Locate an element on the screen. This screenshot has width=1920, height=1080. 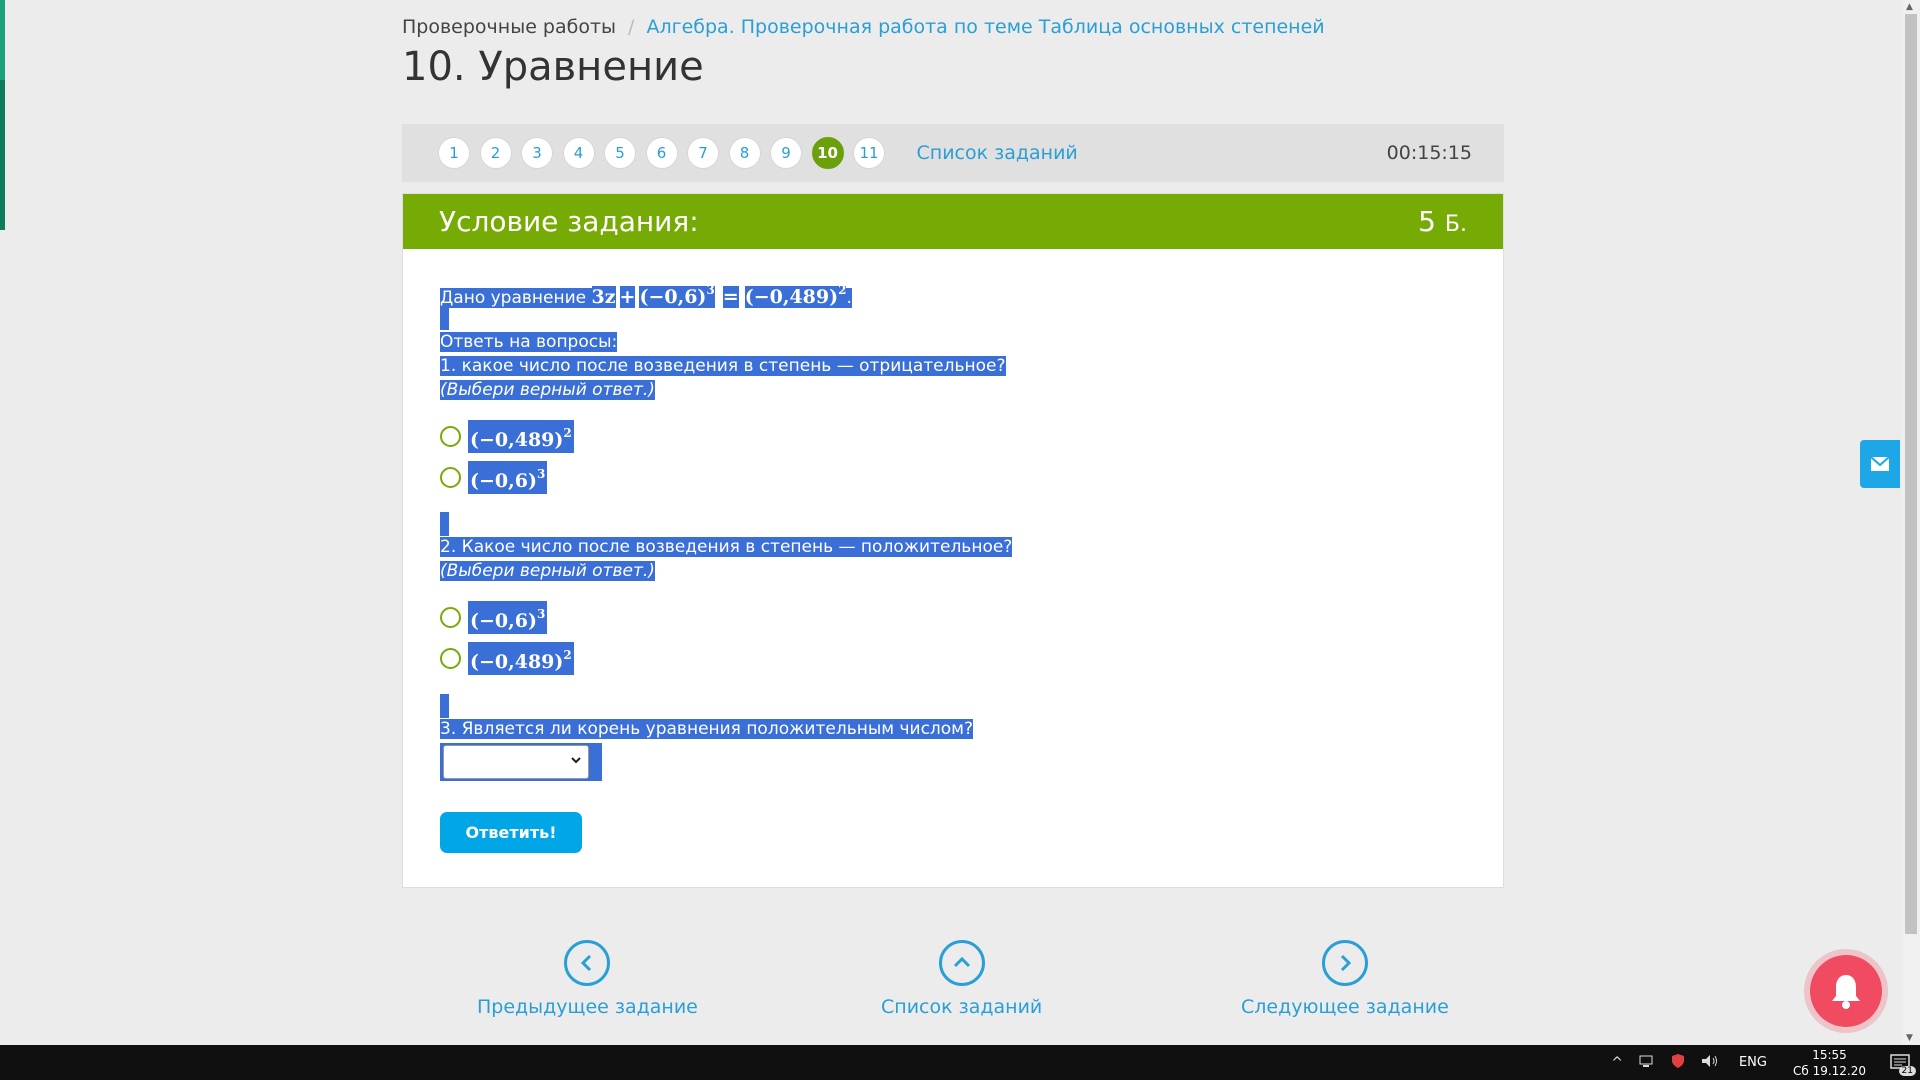
equation-line: Дано уравнение 3z + (−0,6)3 = (−0,489)2. is located at coordinates (646, 294).